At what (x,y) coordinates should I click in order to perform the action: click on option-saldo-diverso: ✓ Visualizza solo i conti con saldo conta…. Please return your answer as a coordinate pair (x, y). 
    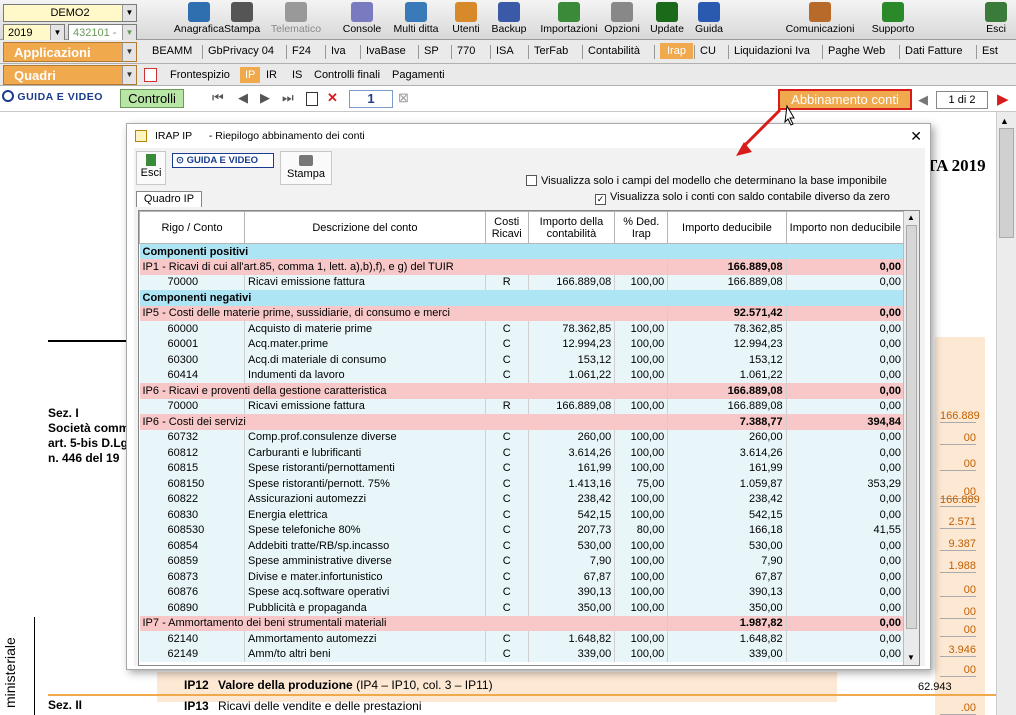
    Looking at the image, I should click on (742, 198).